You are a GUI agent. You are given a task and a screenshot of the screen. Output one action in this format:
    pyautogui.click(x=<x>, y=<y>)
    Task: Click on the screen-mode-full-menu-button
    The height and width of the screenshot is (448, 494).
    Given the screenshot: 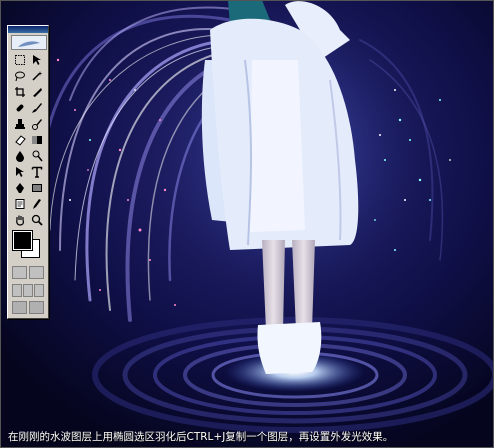 What is the action you would take?
    pyautogui.click(x=28, y=290)
    